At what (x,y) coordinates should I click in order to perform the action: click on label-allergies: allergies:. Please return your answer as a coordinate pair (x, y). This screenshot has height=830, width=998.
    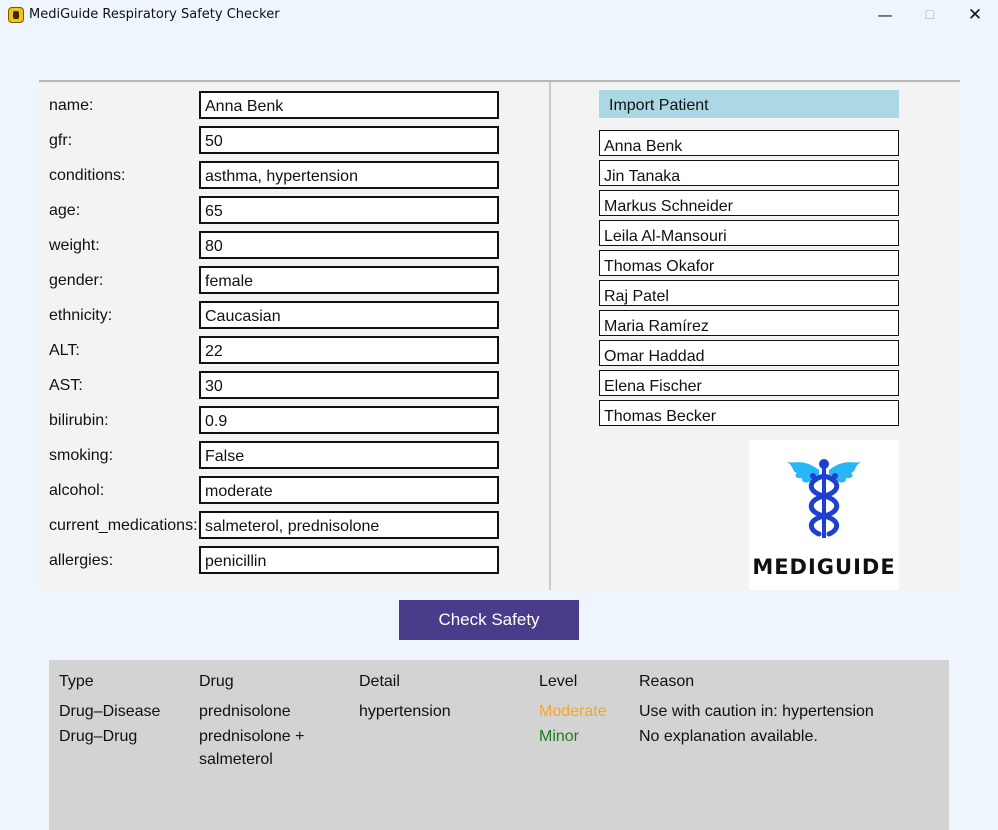
    Looking at the image, I should click on (81, 560).